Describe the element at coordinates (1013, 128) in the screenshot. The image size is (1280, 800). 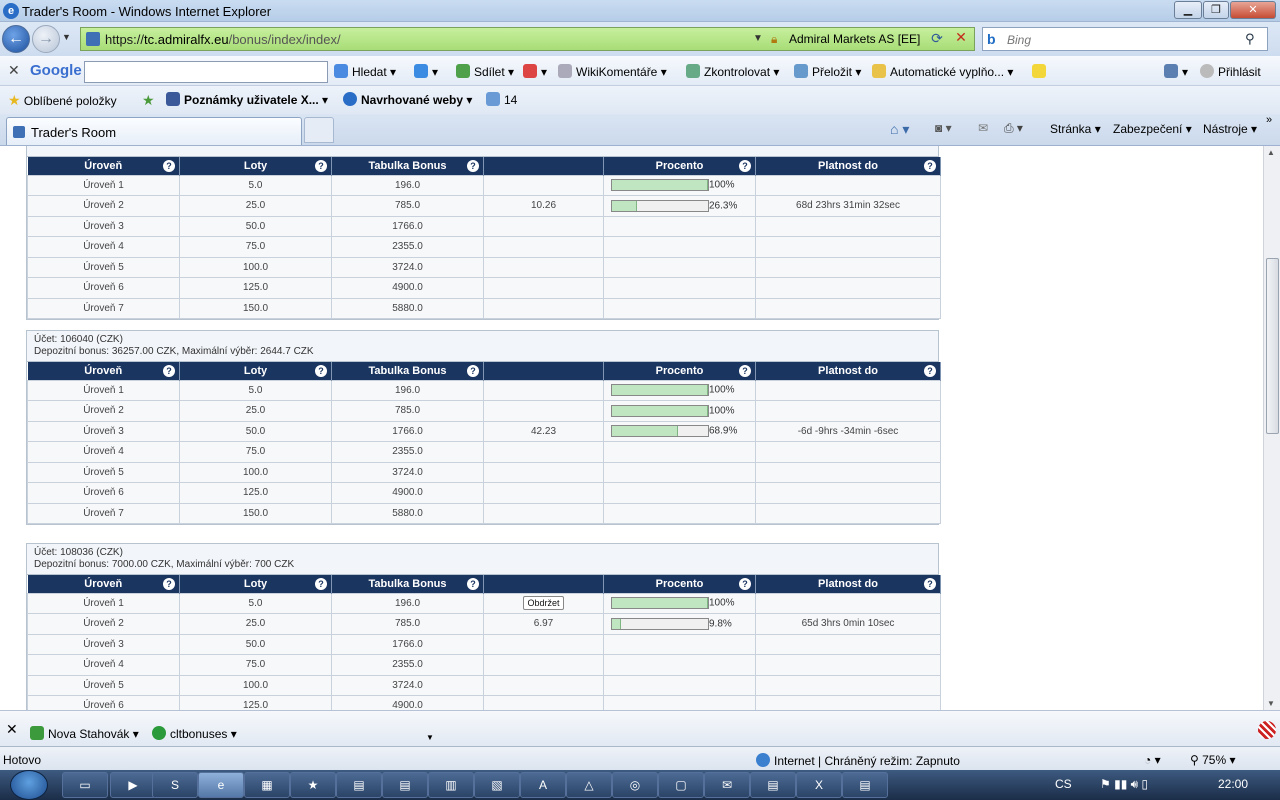
I see `print-icon: ⎙ ▾` at that location.